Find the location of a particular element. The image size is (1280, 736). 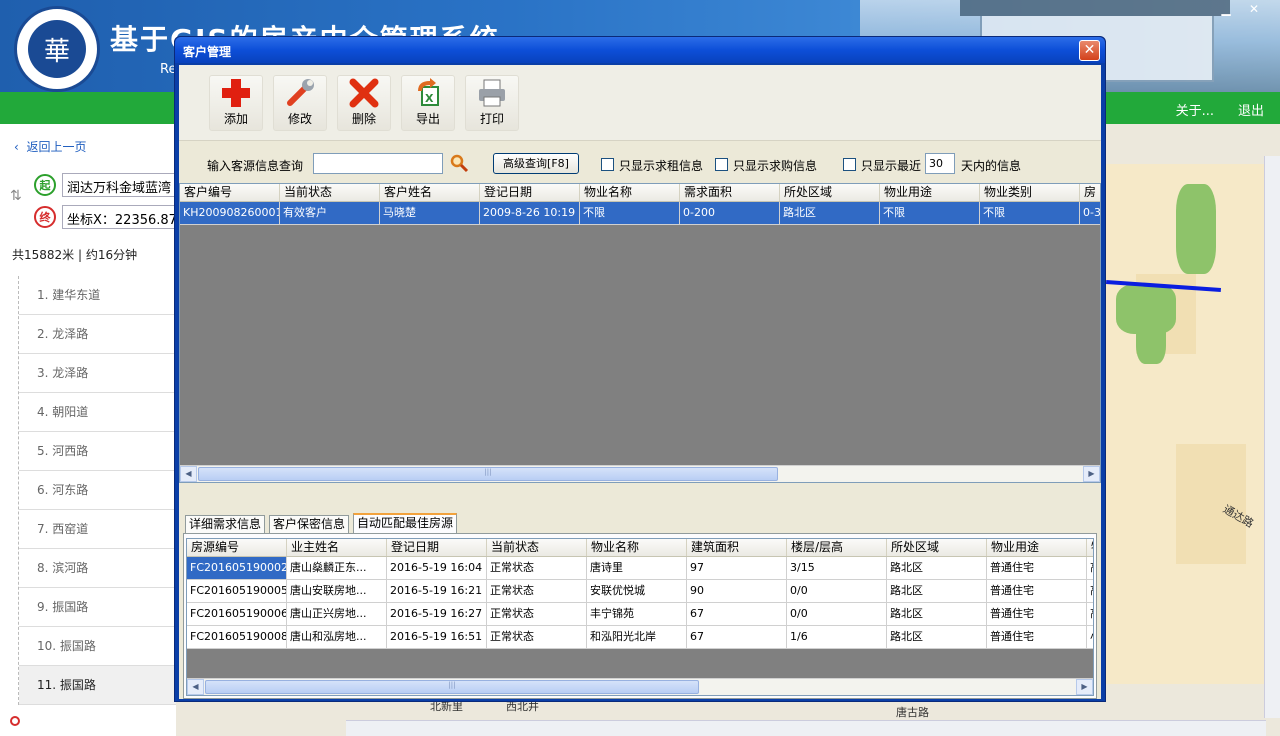

houses-grid-hscrollbar: ◀ ||| ▶ is located at coordinates (640, 686).